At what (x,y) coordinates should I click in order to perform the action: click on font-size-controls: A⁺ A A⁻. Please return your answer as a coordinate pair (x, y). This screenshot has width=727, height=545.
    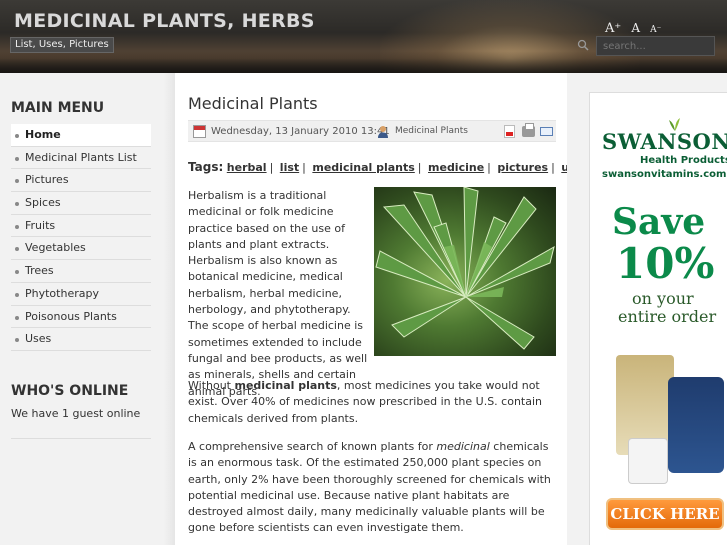
    Looking at the image, I should click on (635, 26).